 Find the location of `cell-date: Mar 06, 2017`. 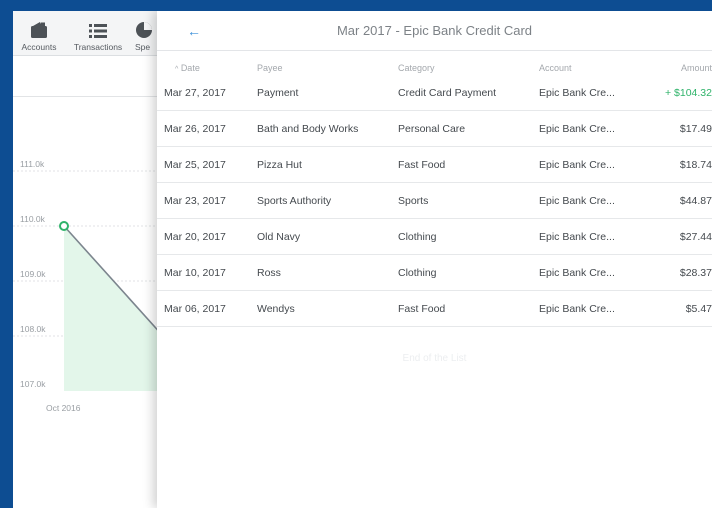

cell-date: Mar 06, 2017 is located at coordinates (195, 309).